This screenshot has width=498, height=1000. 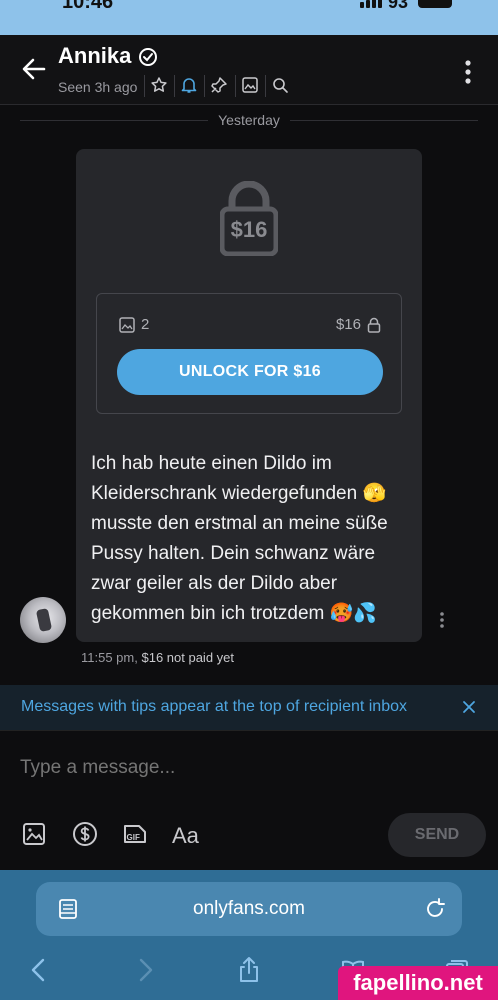 What do you see at coordinates (435, 909) in the screenshot?
I see `reload-icon` at bounding box center [435, 909].